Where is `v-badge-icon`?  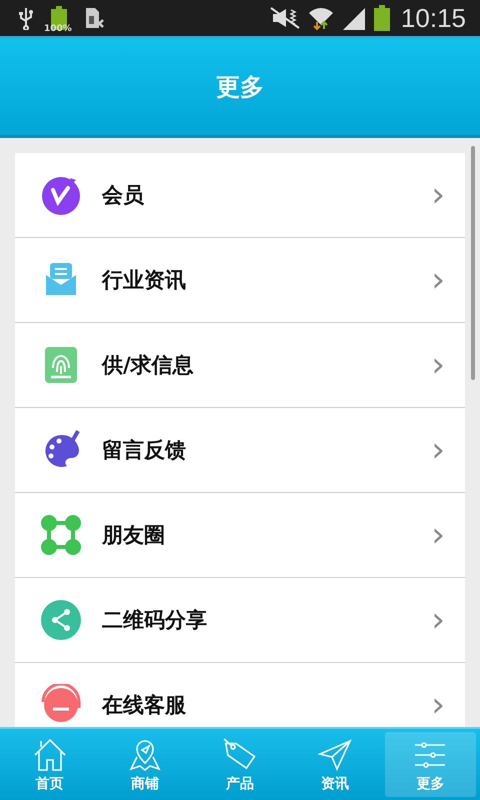
v-badge-icon is located at coordinates (61, 195).